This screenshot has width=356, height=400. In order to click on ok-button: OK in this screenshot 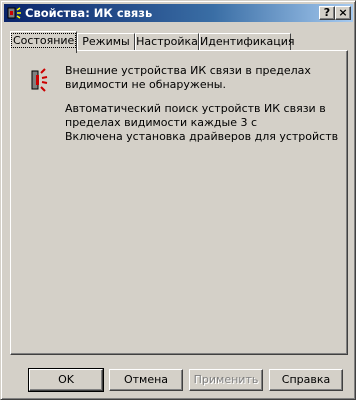, I will do `click(66, 380)`.